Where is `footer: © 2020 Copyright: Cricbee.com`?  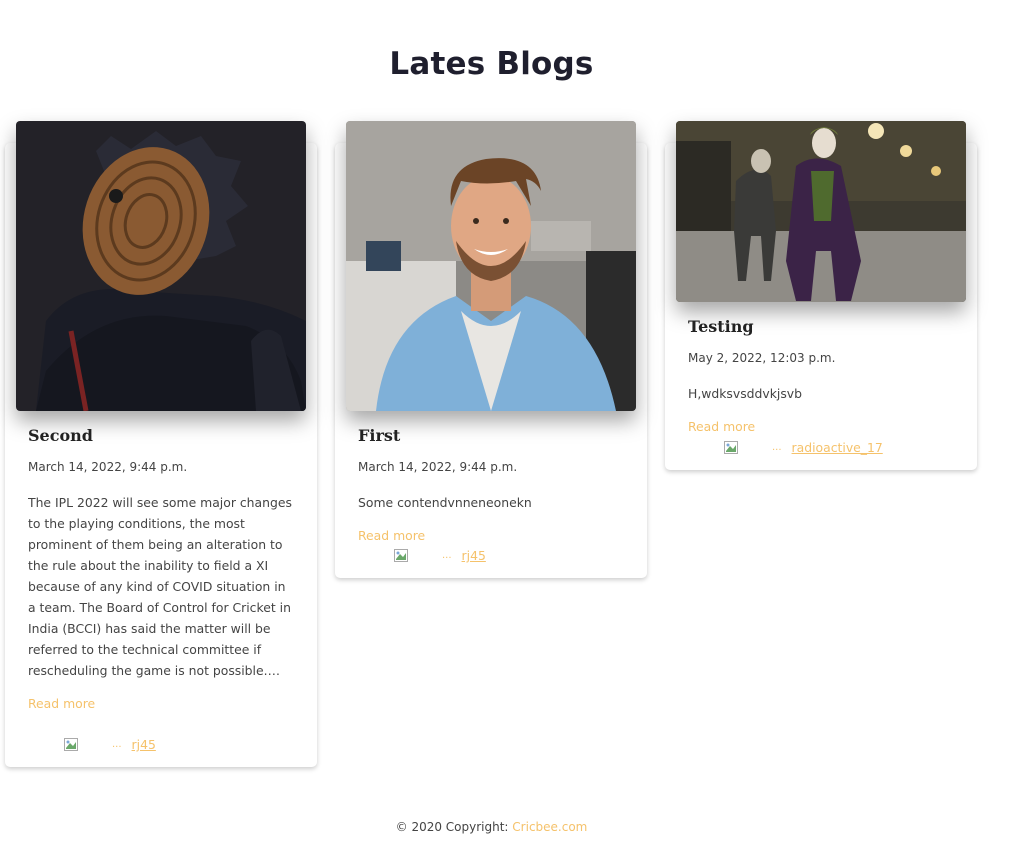
footer: © 2020 Copyright: Cricbee.com is located at coordinates (491, 827).